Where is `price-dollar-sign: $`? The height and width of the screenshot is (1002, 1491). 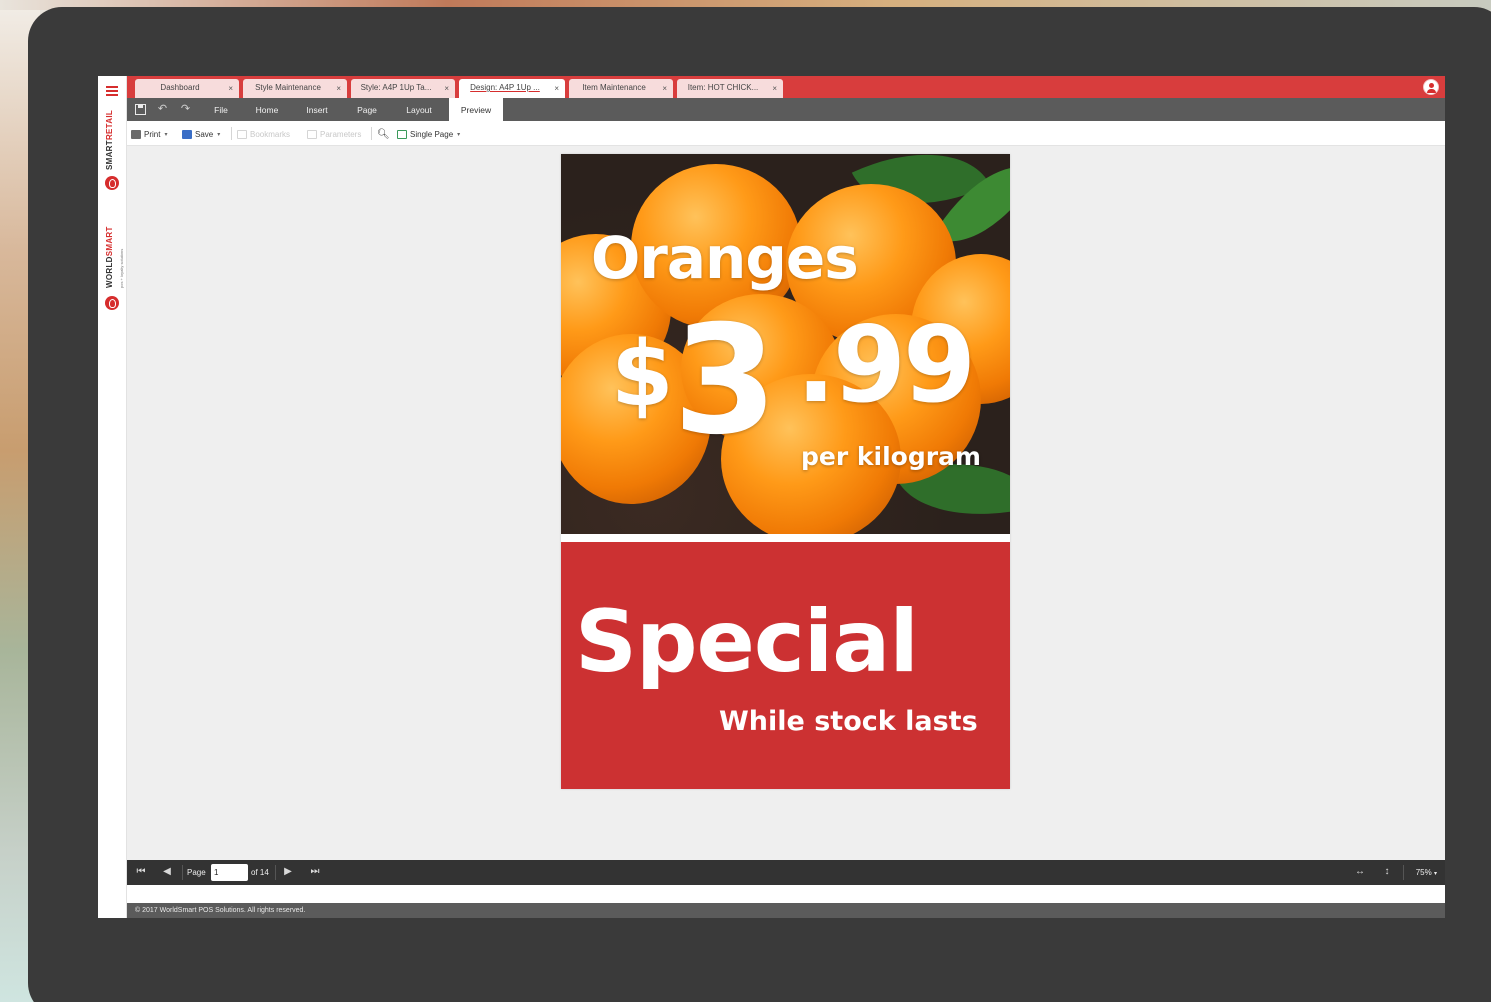 price-dollar-sign: $ is located at coordinates (642, 374).